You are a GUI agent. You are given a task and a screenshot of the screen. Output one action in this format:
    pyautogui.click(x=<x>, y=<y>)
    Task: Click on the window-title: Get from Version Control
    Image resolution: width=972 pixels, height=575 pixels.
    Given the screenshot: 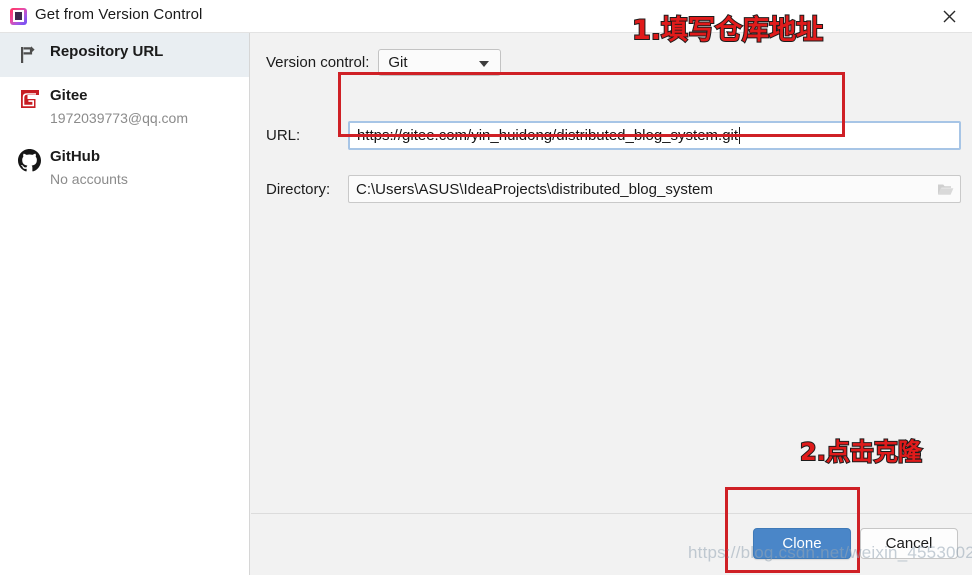 What is the action you would take?
    pyautogui.click(x=119, y=14)
    